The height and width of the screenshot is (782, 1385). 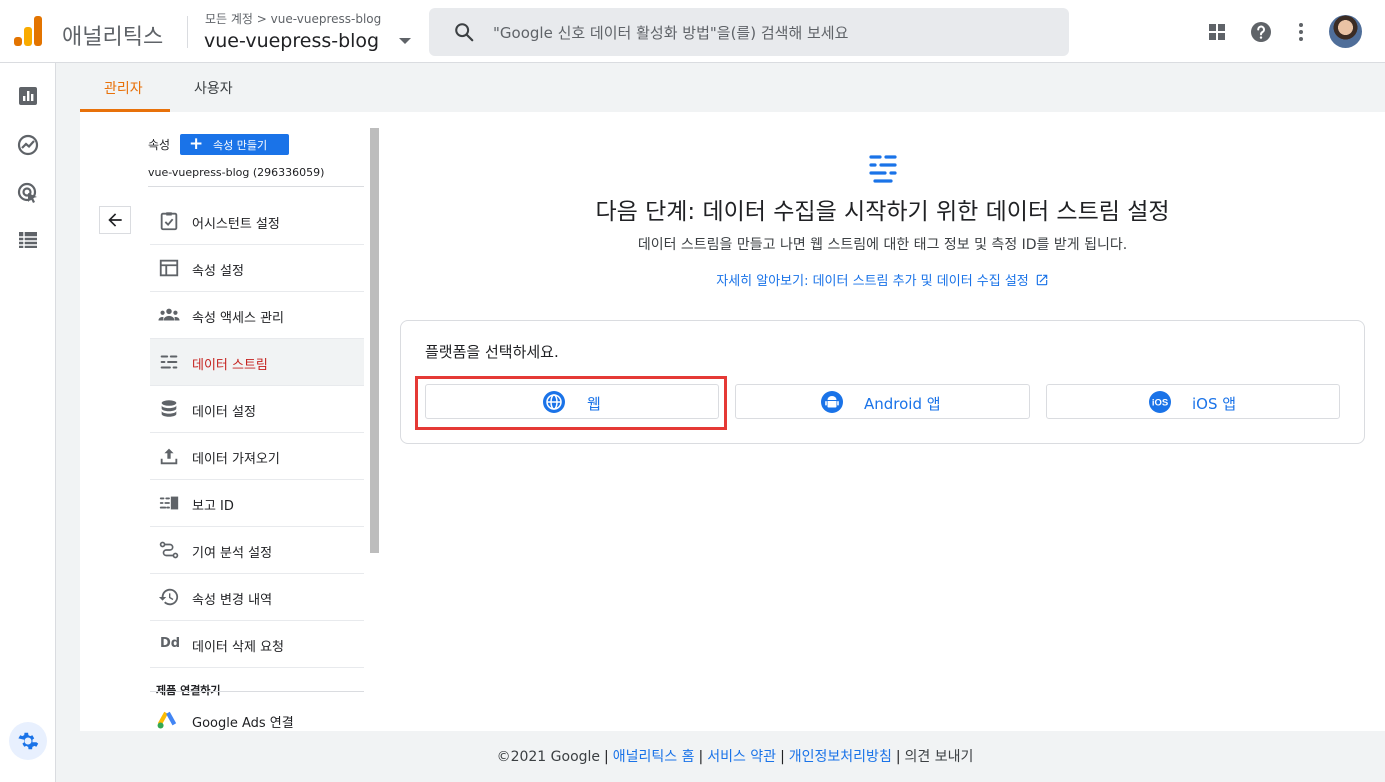 What do you see at coordinates (28, 193) in the screenshot?
I see `advertising-icon` at bounding box center [28, 193].